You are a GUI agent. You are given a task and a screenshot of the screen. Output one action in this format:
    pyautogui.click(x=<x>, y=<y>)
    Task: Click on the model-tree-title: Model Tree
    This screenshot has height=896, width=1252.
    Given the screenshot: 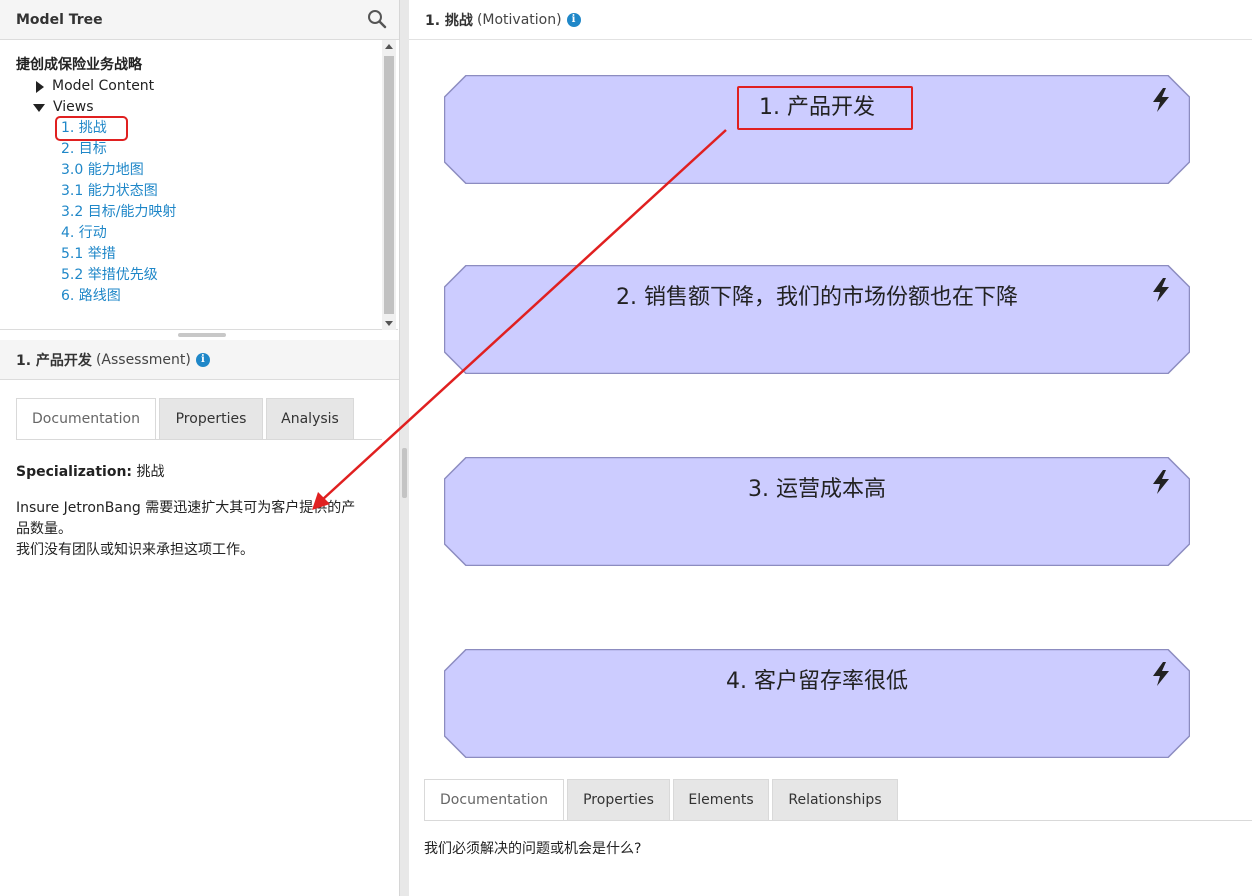 What is the action you would take?
    pyautogui.click(x=59, y=19)
    